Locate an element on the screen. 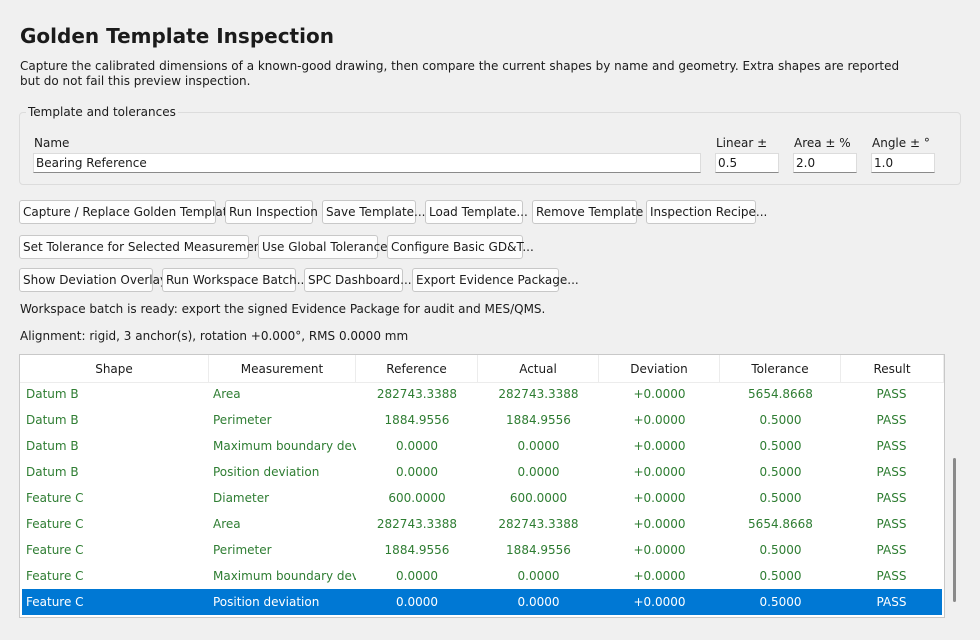  cell-reference: 600.0000 is located at coordinates (417, 498).